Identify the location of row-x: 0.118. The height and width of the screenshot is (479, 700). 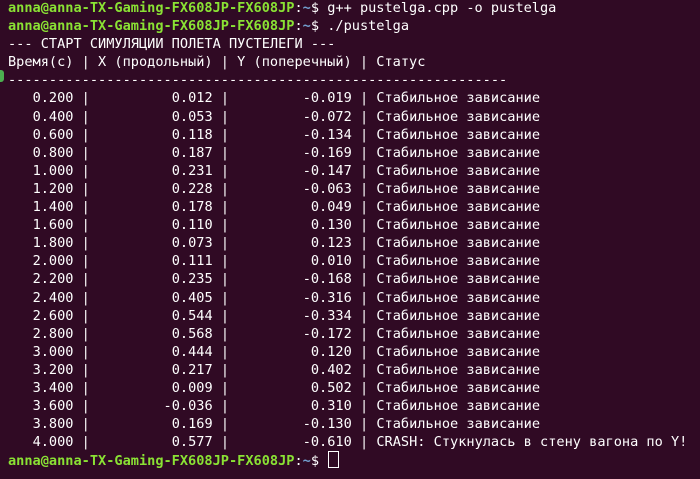
(192, 134).